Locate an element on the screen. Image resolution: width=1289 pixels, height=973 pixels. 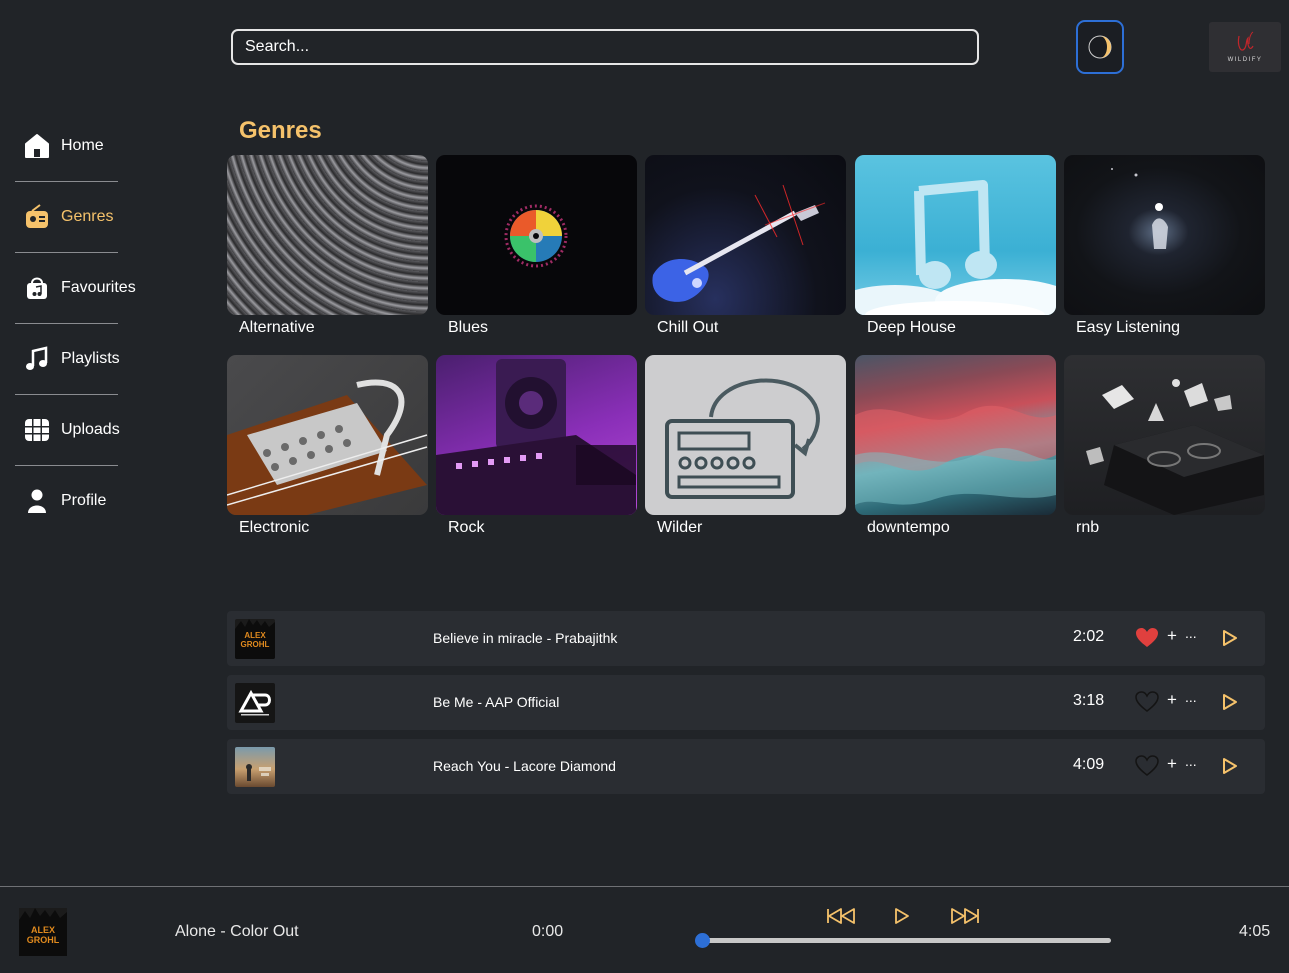
sidebar-item-home: Home is located at coordinates (66, 146).